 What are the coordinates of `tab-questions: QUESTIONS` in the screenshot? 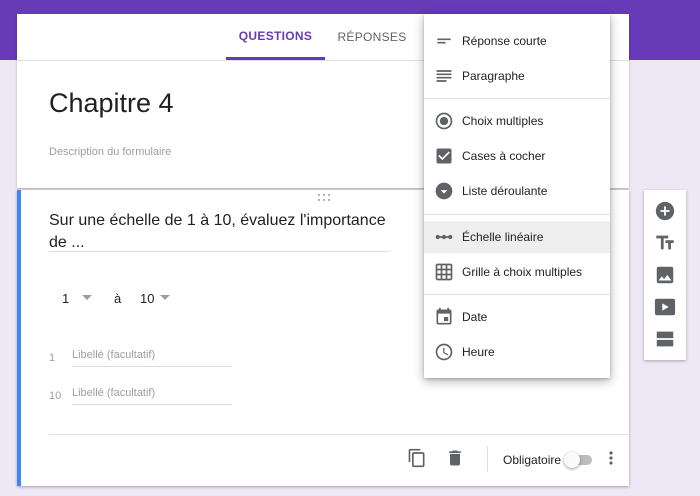 It's located at (275, 37).